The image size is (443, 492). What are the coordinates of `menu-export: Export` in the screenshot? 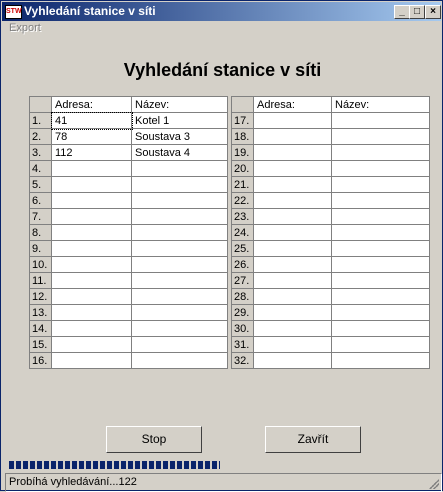 It's located at (25, 28).